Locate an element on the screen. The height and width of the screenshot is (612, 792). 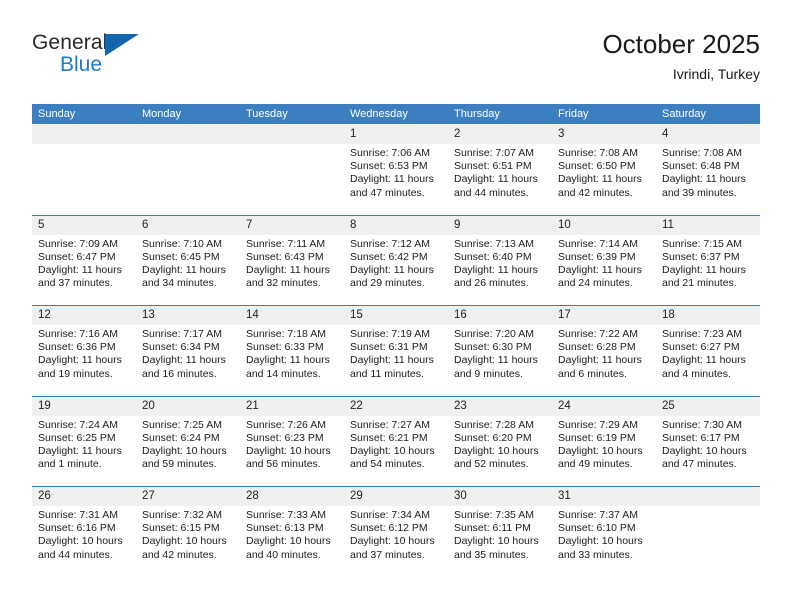
day-number: 3 is located at coordinates (604, 134).